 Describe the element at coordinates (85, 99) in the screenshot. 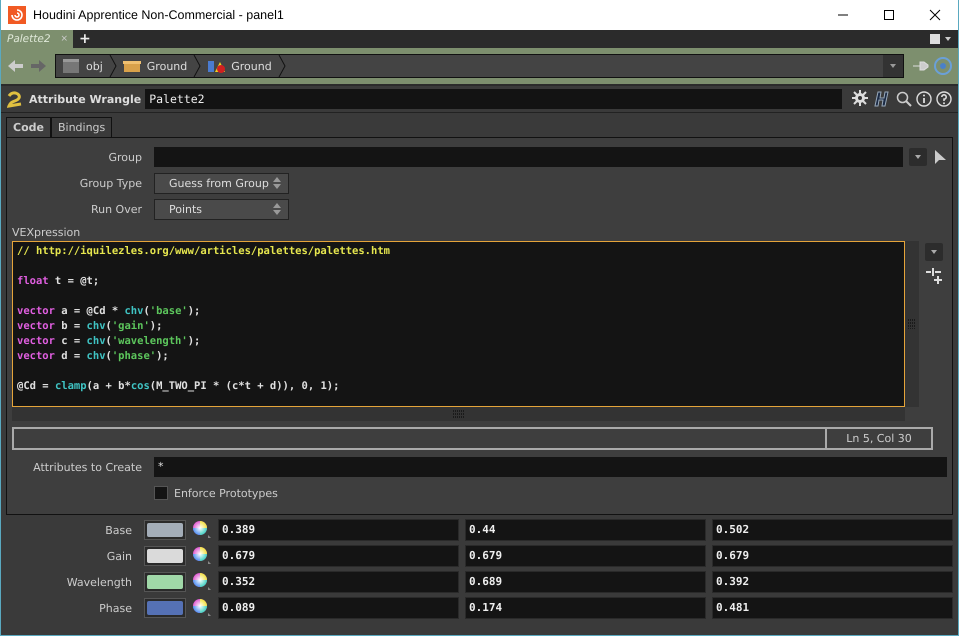

I see `node-type-label: Attribute Wrangle` at that location.